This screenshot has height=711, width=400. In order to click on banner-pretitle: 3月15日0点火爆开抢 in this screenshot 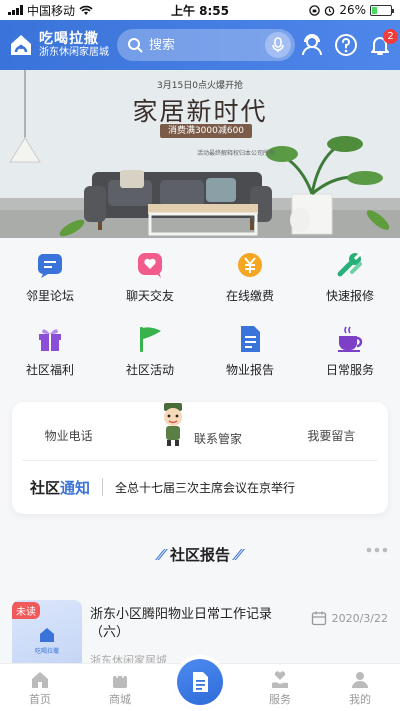, I will do `click(200, 86)`.